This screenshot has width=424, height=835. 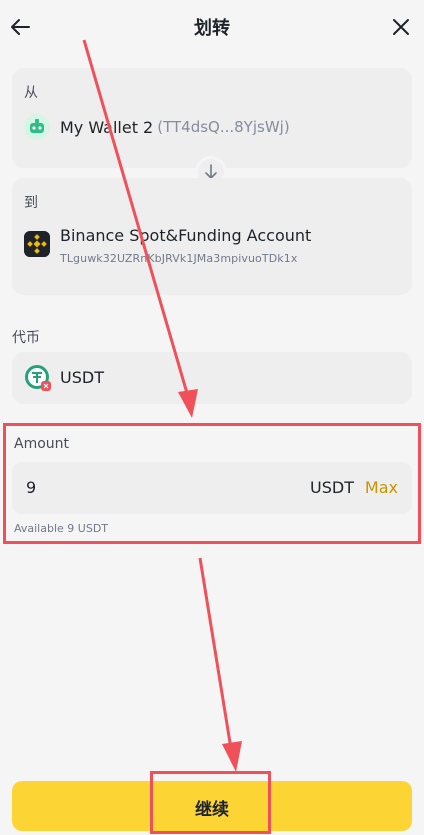 I want to click on to-account-name: Binance Spot&Funding Account, so click(x=186, y=235).